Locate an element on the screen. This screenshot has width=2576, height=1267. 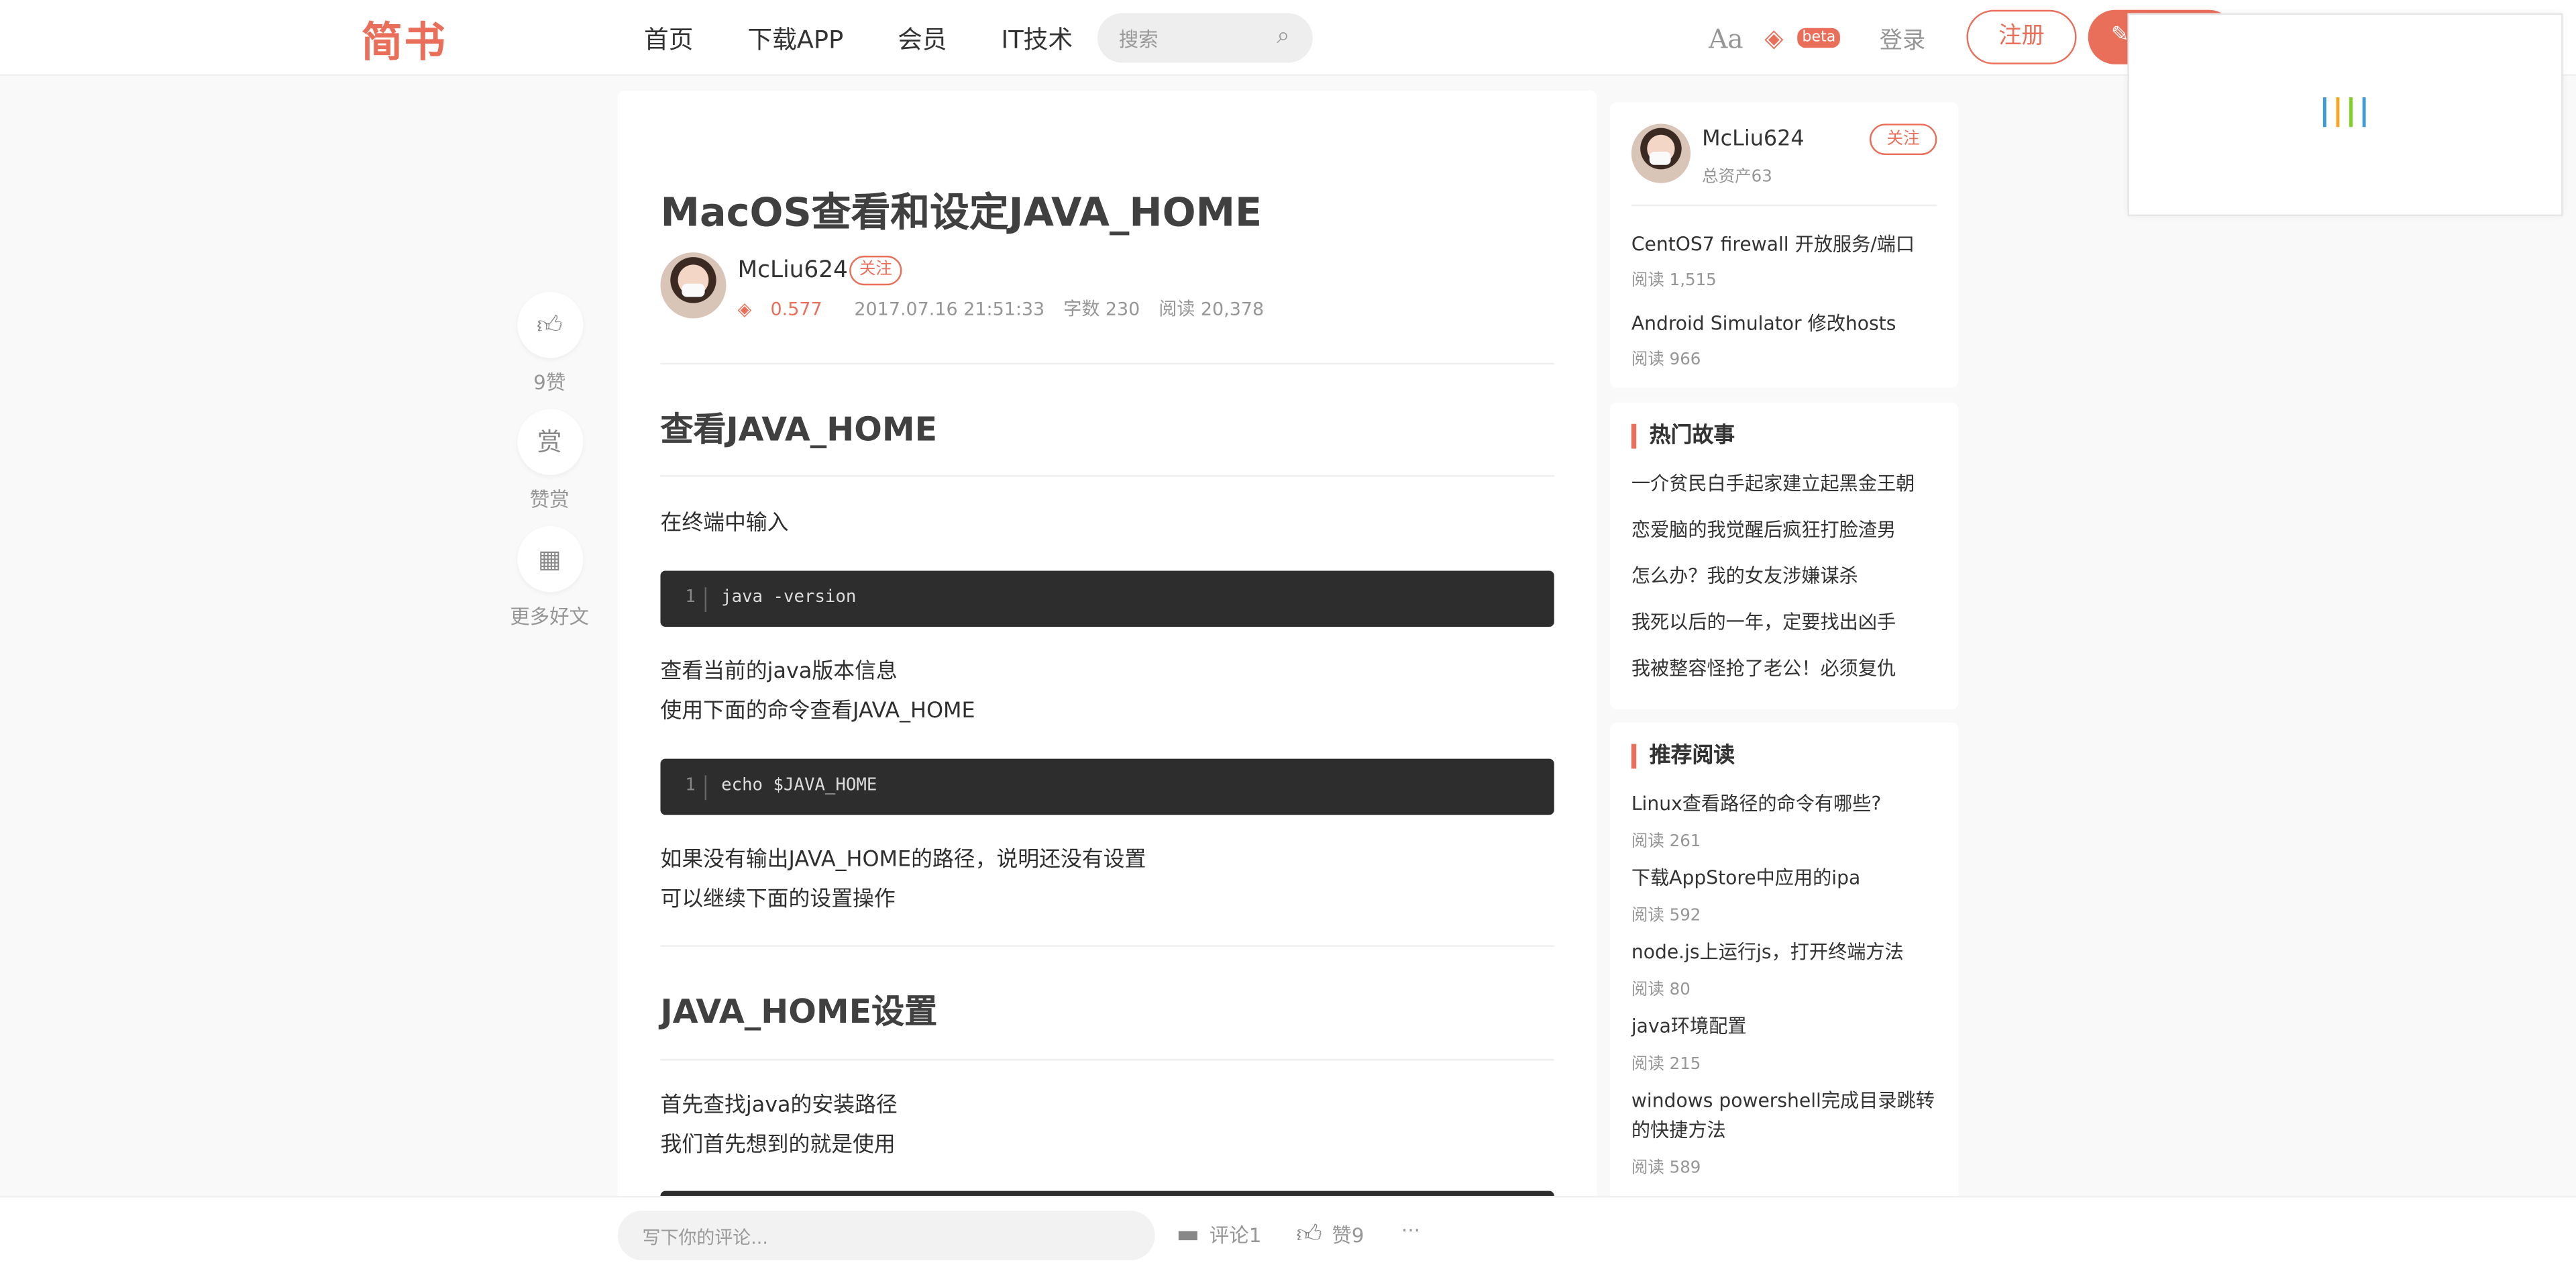
recommended-item-reads: 阅读 592 is located at coordinates (1666, 916).